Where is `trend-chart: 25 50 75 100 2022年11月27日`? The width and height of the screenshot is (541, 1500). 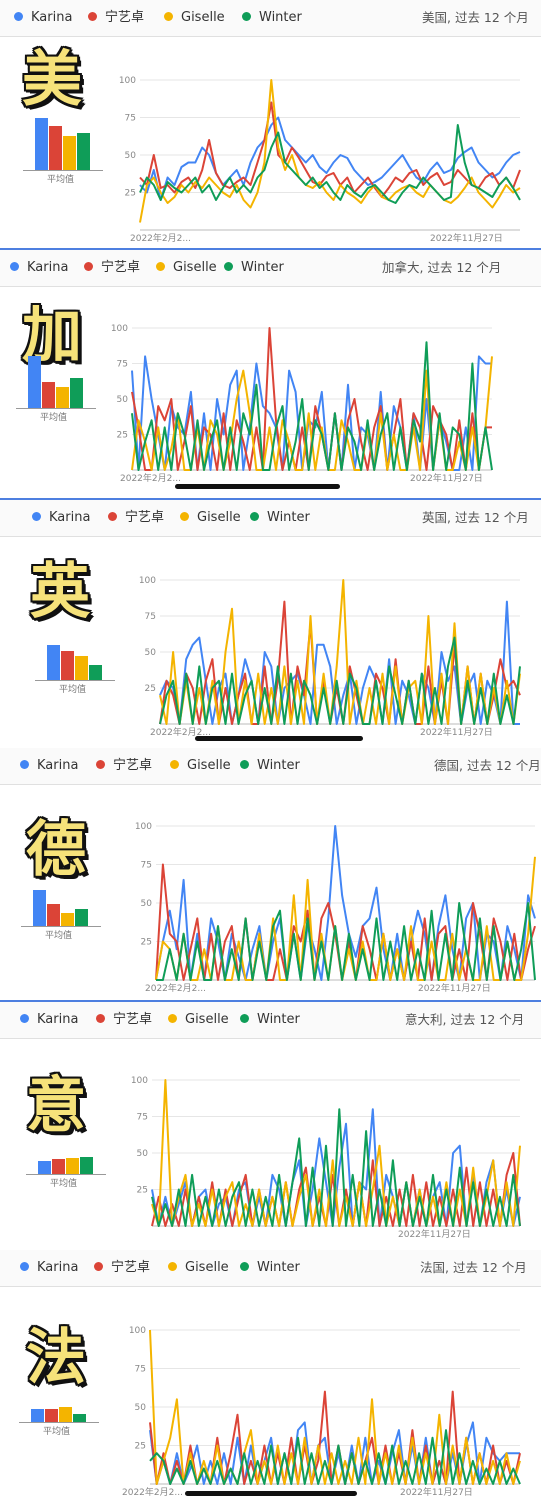
trend-chart: 25 50 75 100 2022年11月27日 is located at coordinates (326, 1158).